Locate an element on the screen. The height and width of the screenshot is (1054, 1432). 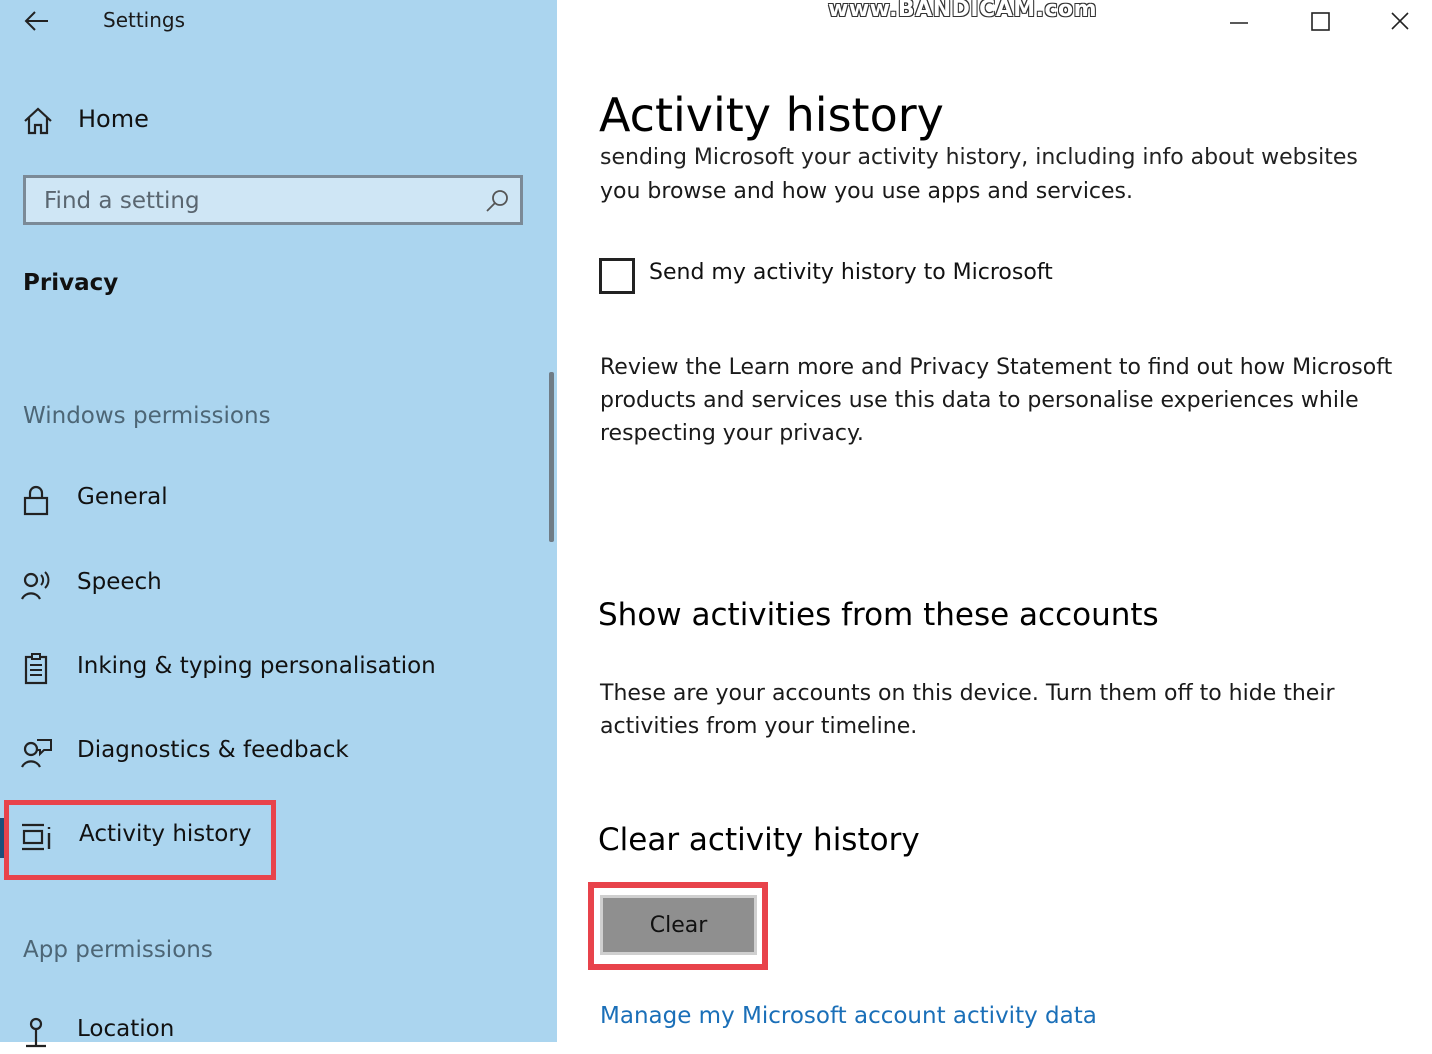
watermark: www.BANDICAM.com is located at coordinates (963, 11).